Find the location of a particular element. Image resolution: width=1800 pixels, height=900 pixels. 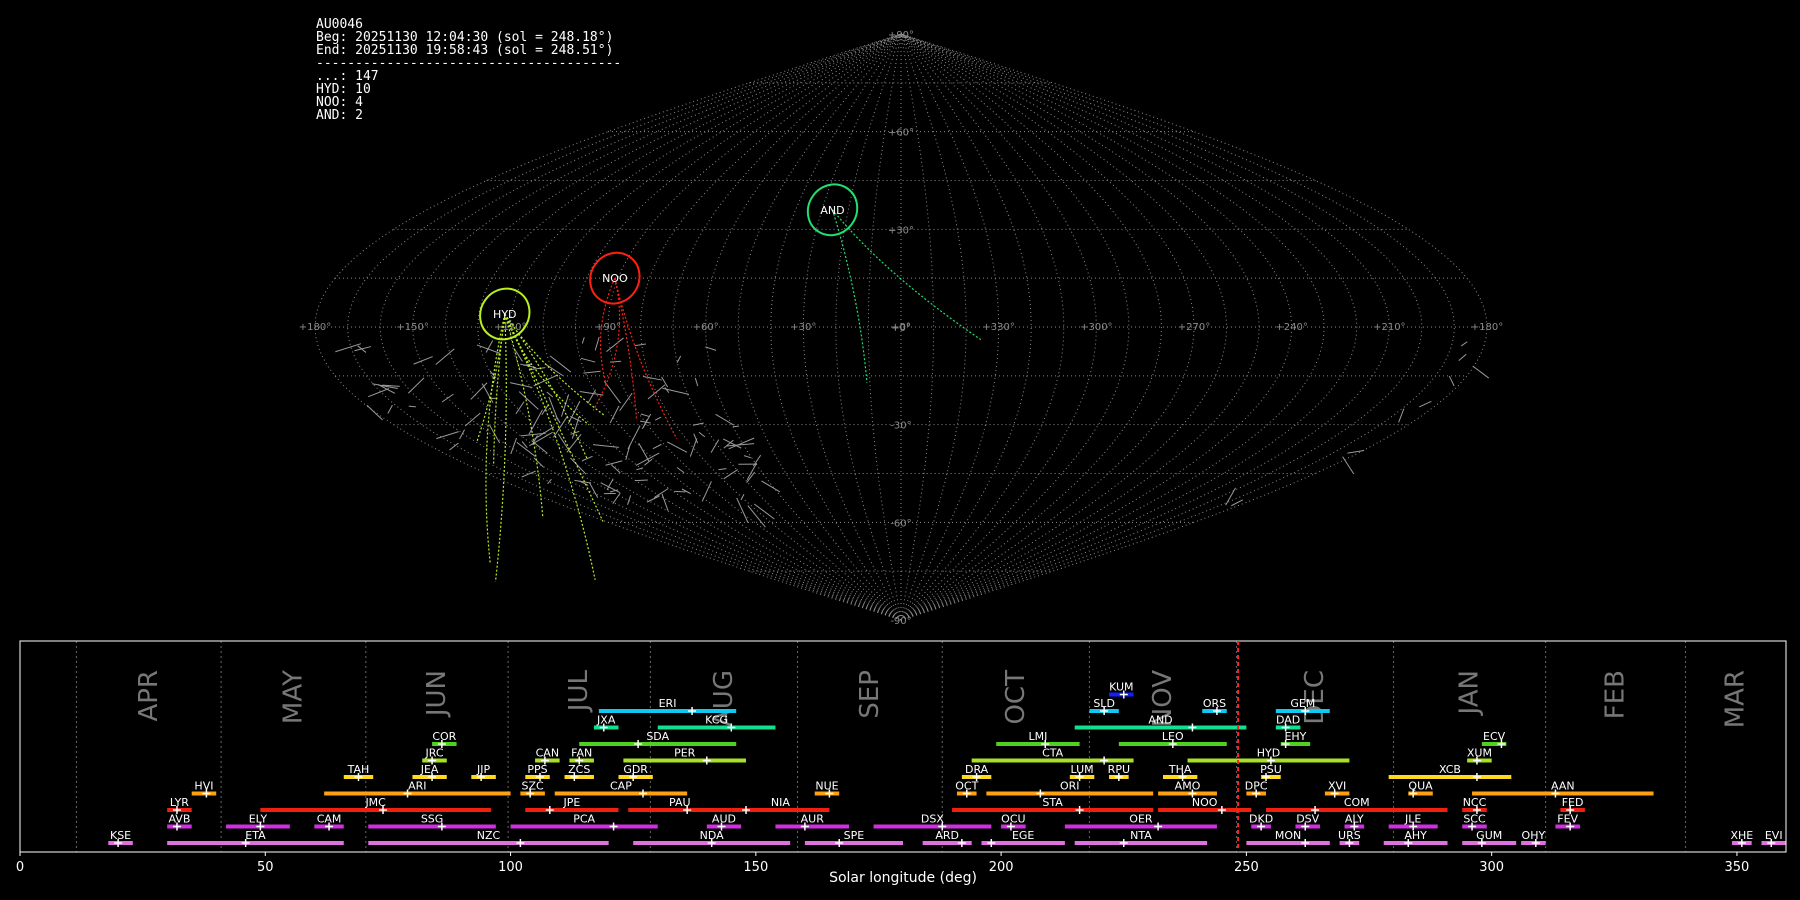

shower-ari: ARI is located at coordinates (417, 789).